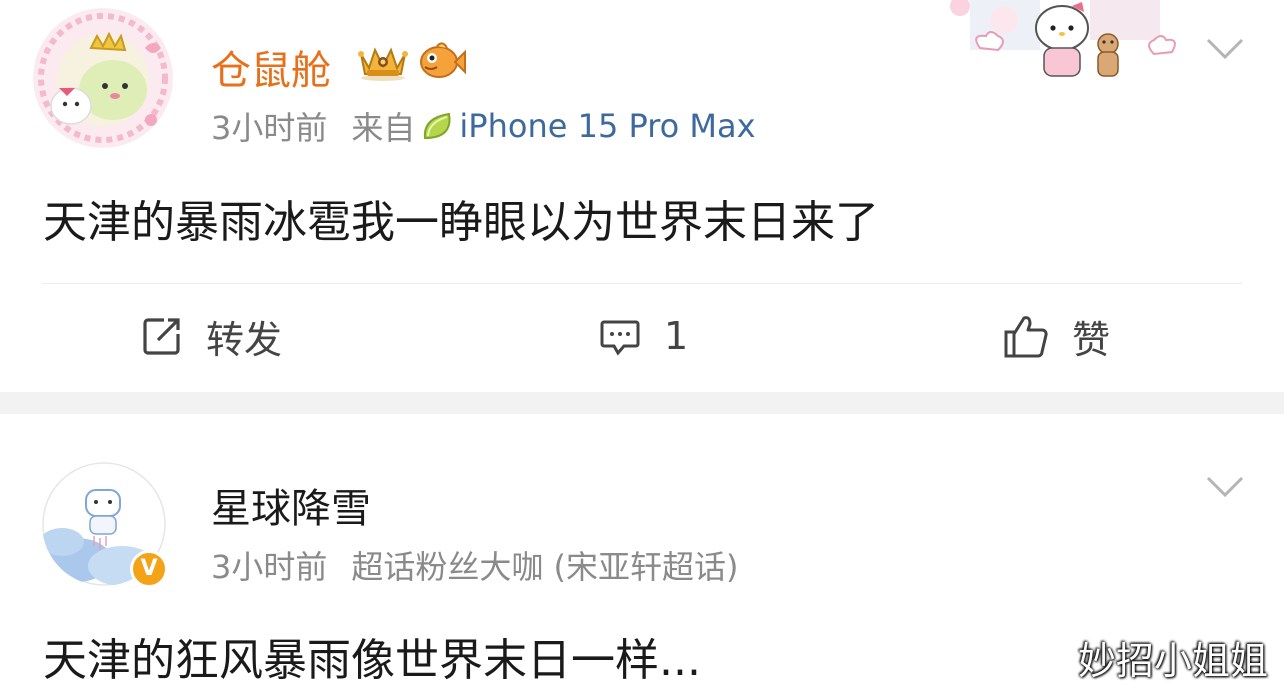  I want to click on post-meta: 3小时前 来自 iPhone 15 Pro Max, so click(483, 126).